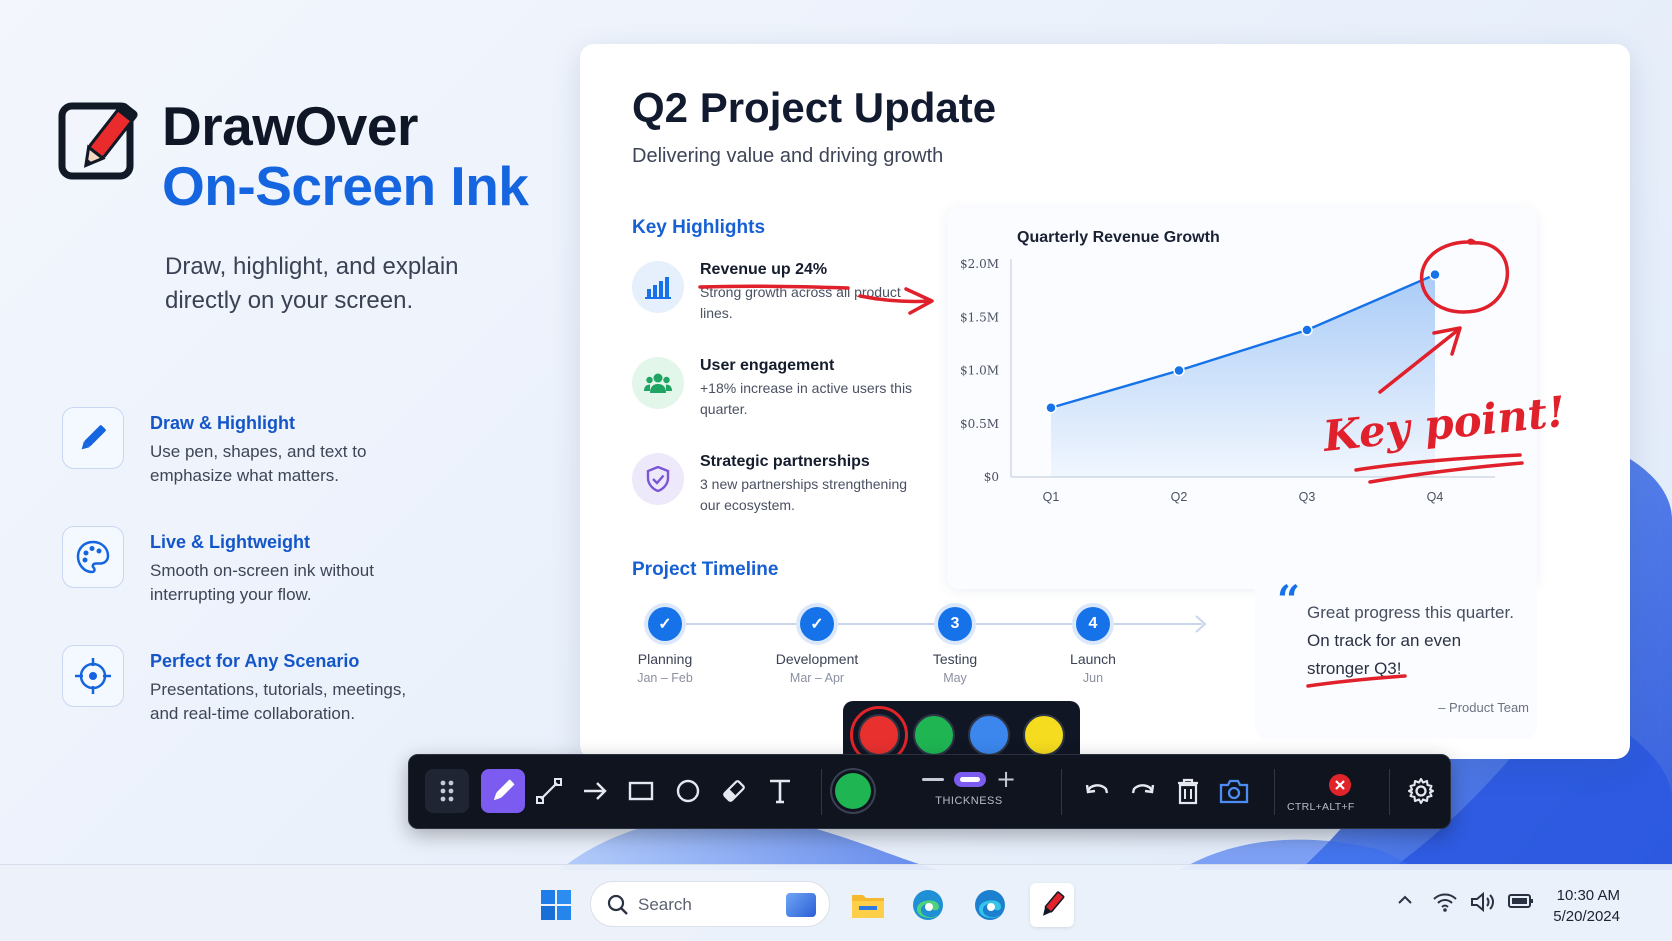  I want to click on thickness-control: + THICKNESS, so click(969, 787).